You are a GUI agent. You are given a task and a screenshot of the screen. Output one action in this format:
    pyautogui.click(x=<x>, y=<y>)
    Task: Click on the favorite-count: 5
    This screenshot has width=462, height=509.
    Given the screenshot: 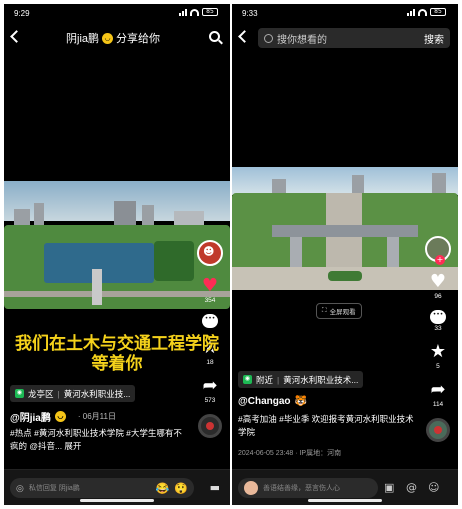 What is the action you would take?
    pyautogui.click(x=438, y=366)
    